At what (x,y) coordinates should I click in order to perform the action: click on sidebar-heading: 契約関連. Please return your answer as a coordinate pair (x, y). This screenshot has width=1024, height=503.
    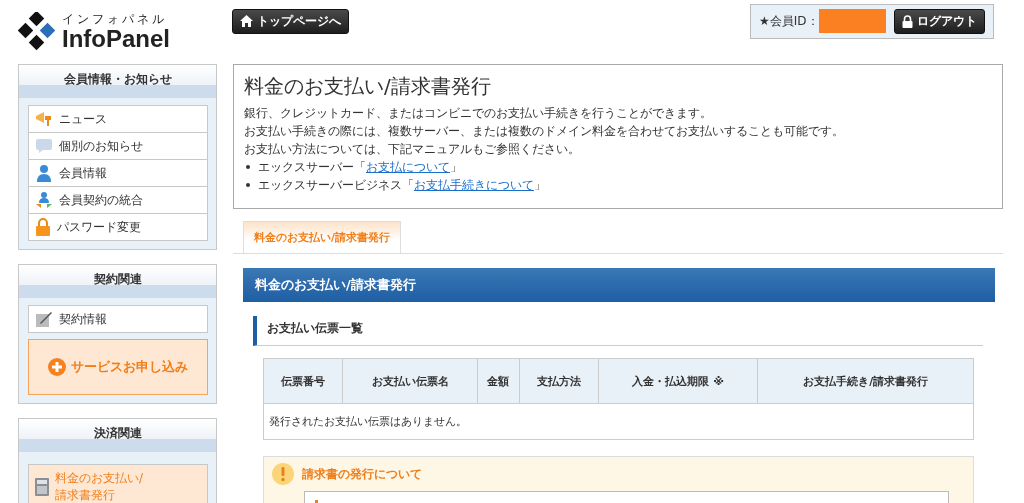
    Looking at the image, I should click on (117, 281).